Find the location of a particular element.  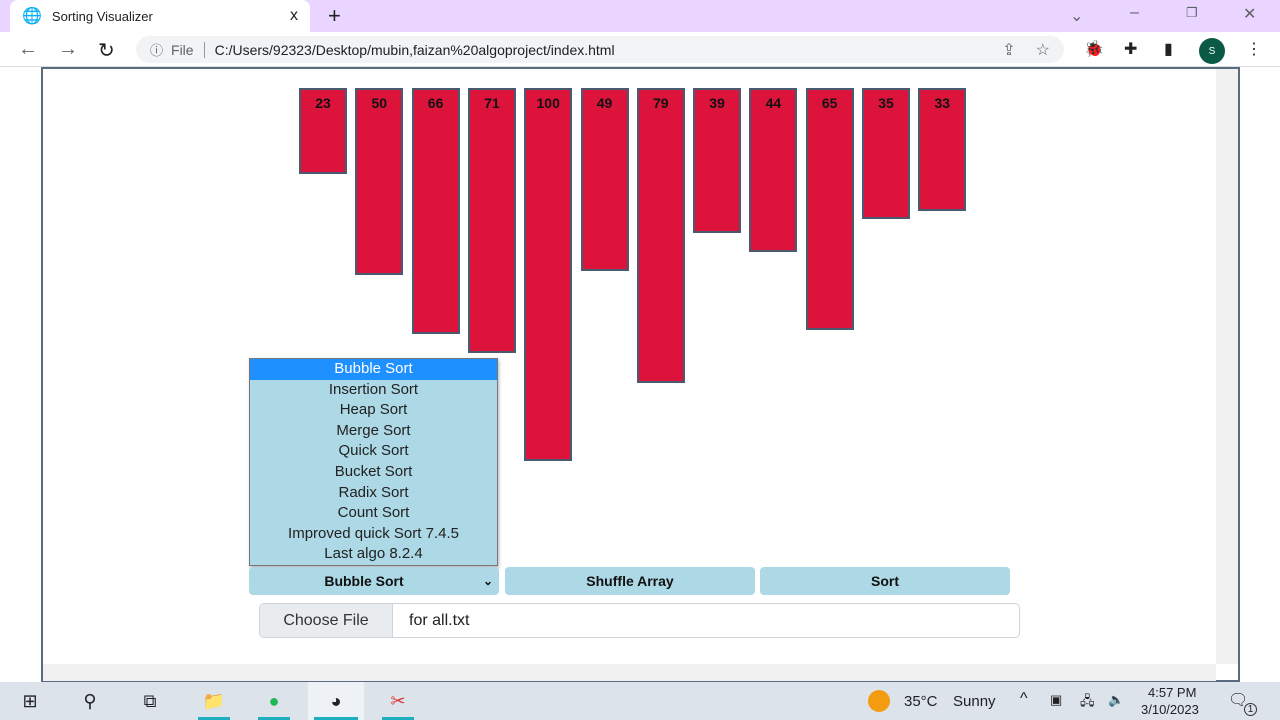

array-bar: 71 is located at coordinates (491, 220).